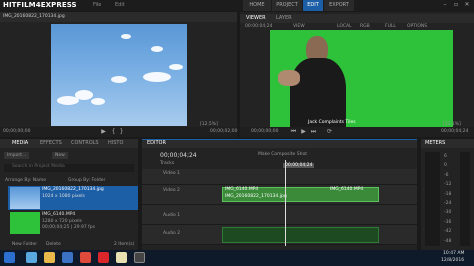 The image size is (474, 266). What do you see at coordinates (86, 180) in the screenshot?
I see `group-by-select: Group By: Folder` at bounding box center [86, 180].